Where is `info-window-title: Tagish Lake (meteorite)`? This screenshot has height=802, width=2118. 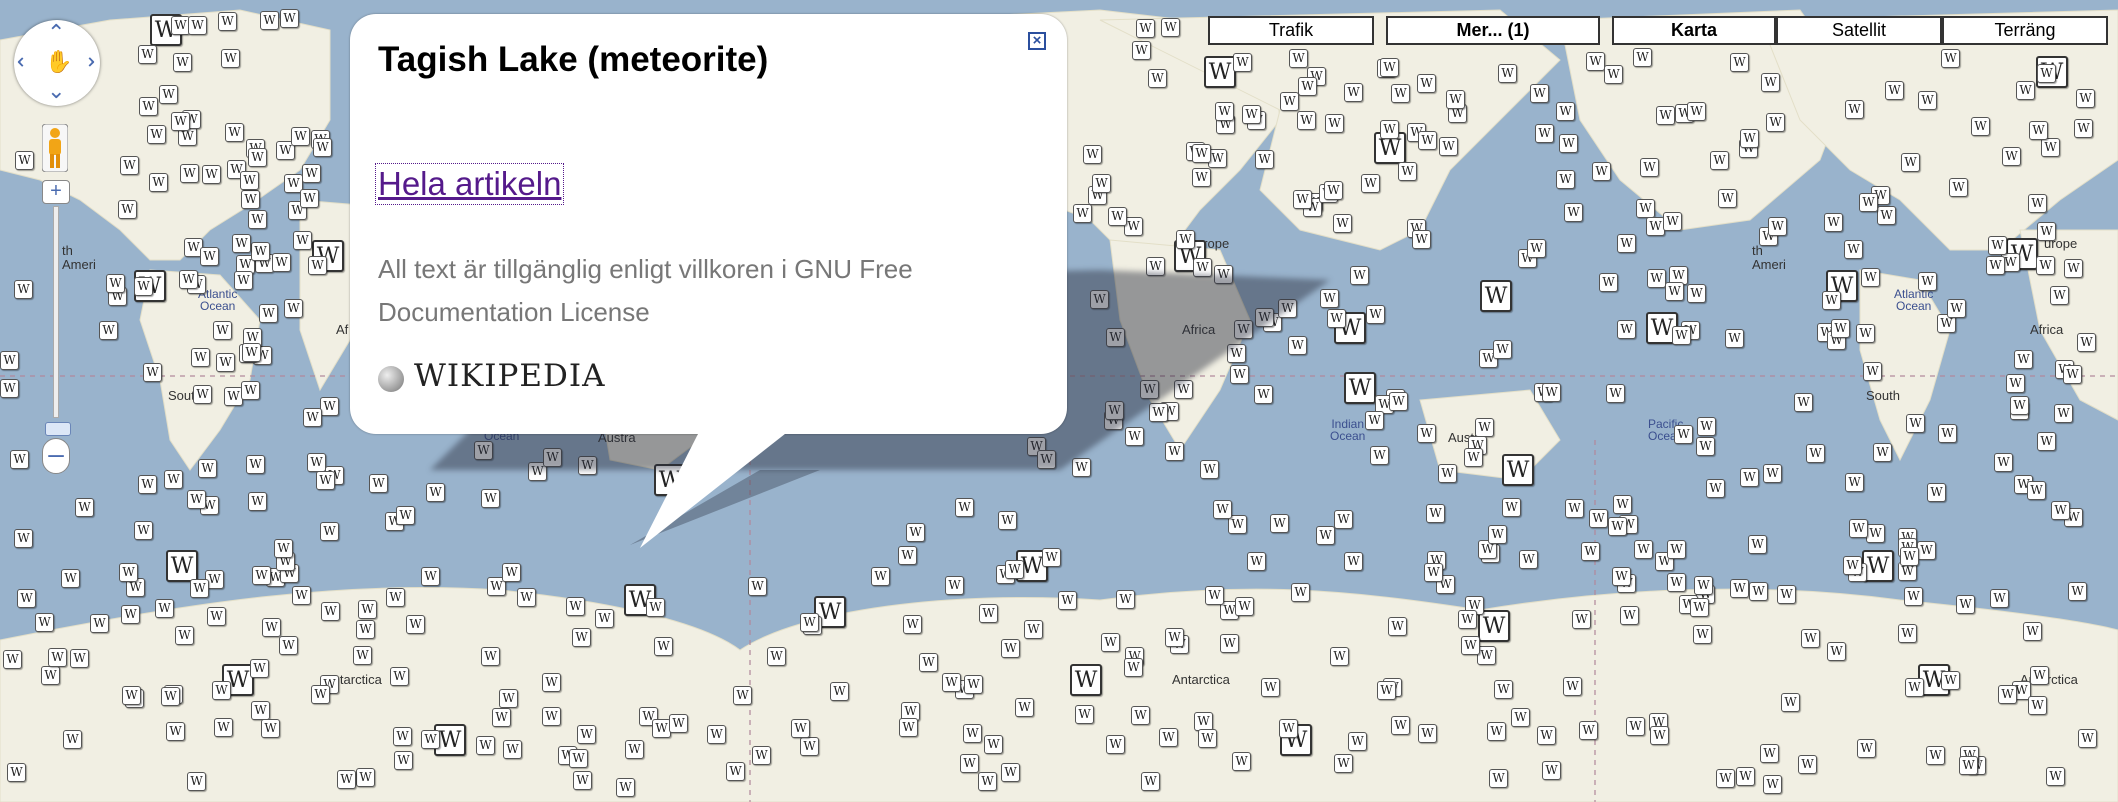 info-window-title: Tagish Lake (meteorite) is located at coordinates (573, 59).